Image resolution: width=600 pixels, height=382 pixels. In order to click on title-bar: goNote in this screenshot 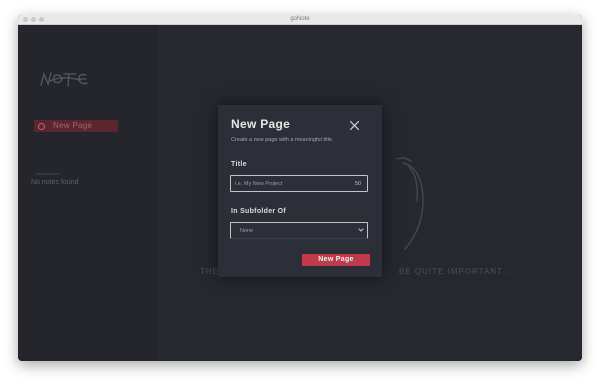, I will do `click(300, 20)`.